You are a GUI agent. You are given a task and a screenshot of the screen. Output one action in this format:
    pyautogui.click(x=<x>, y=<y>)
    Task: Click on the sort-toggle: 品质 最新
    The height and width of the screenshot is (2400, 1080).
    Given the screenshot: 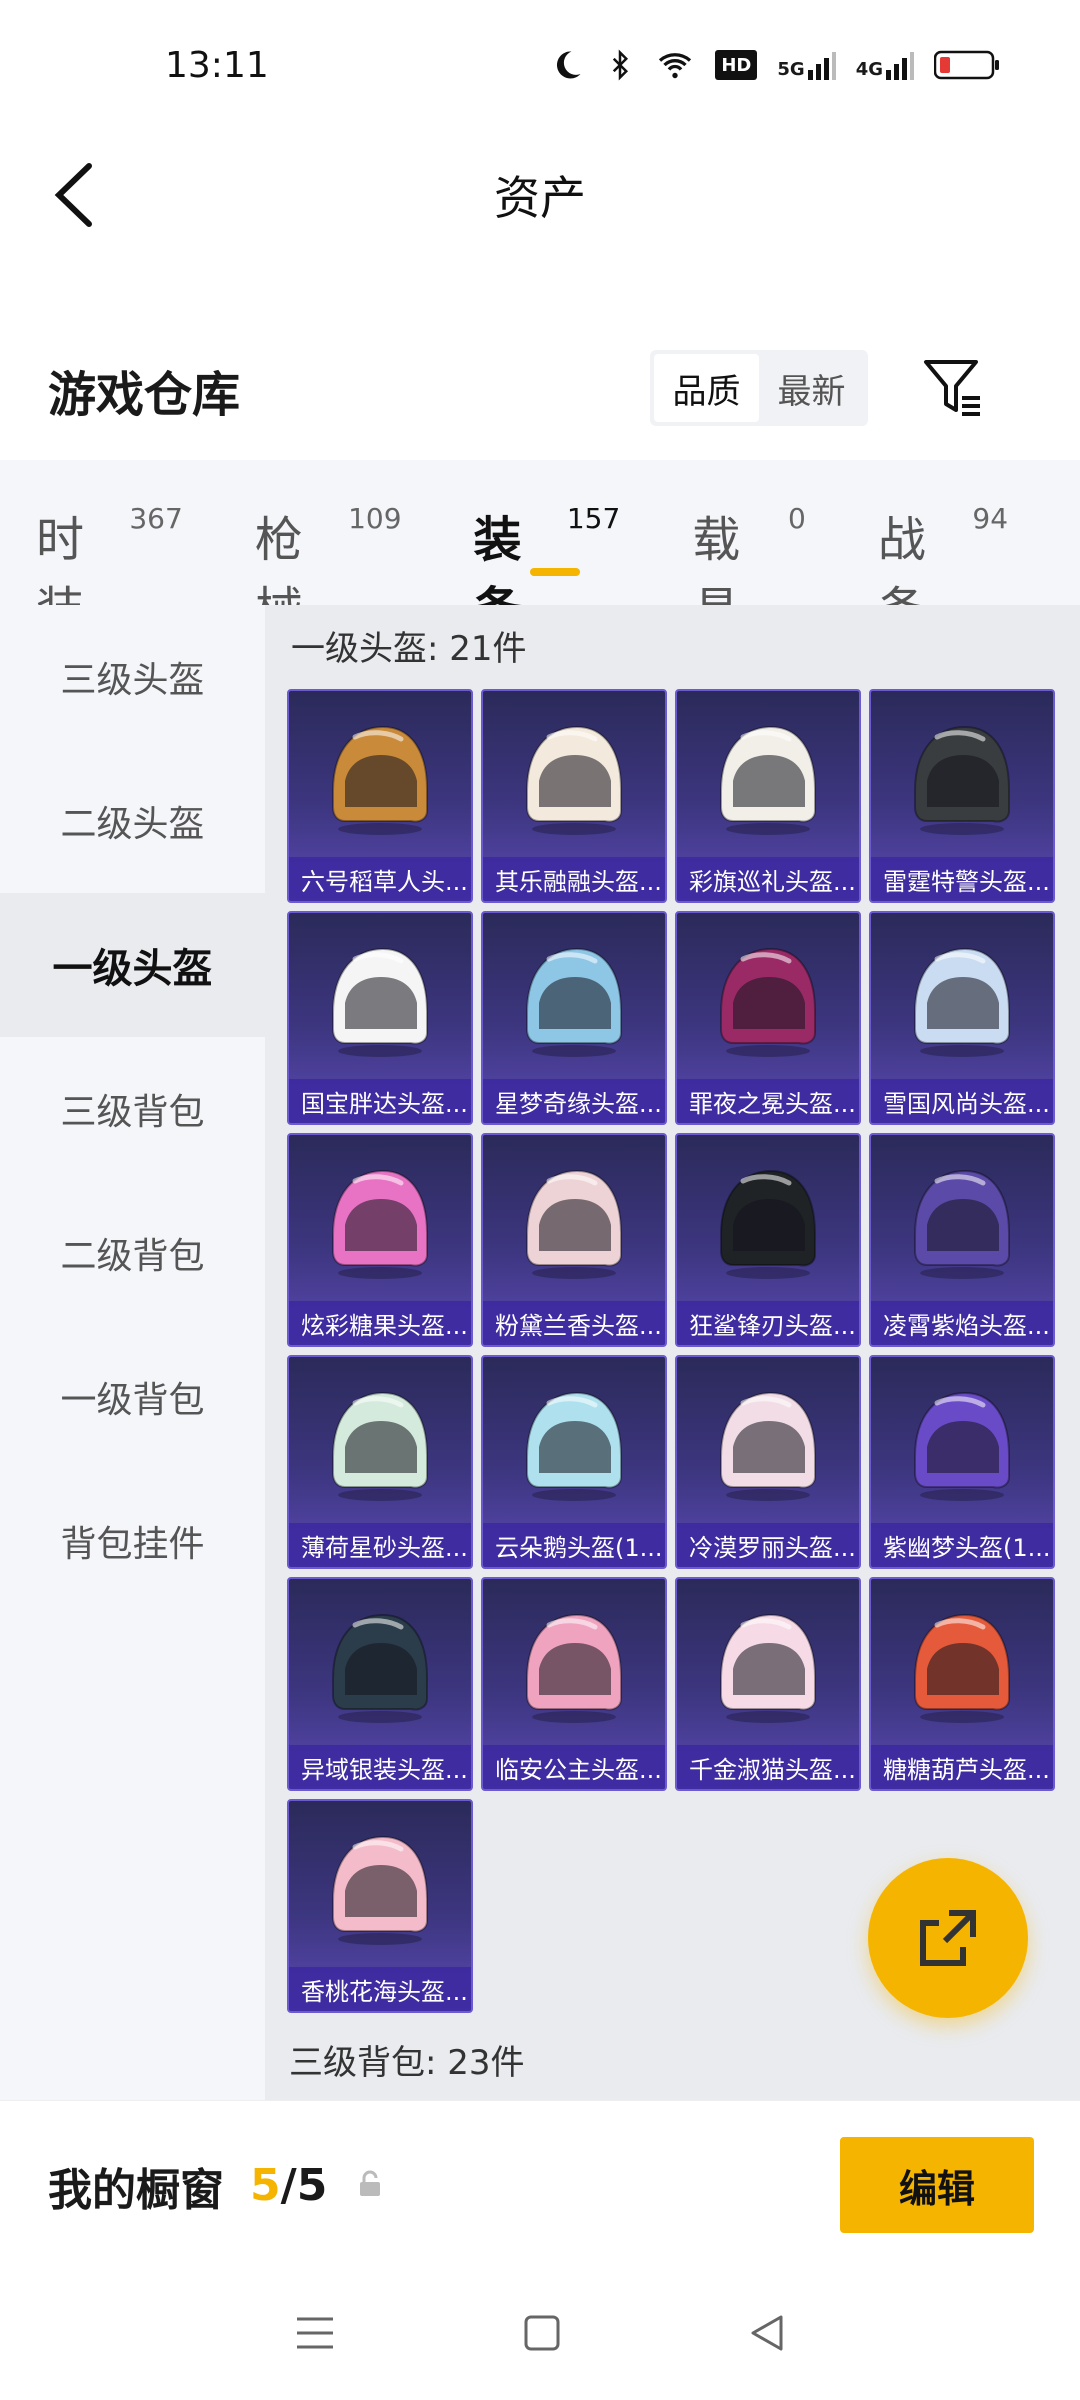 What is the action you would take?
    pyautogui.click(x=759, y=388)
    